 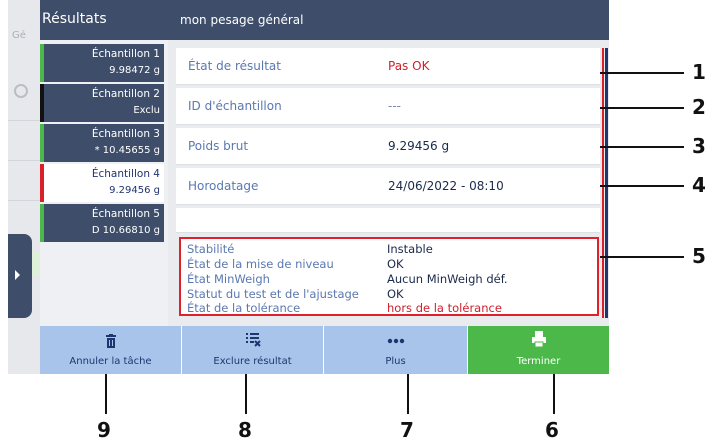 What do you see at coordinates (19, 35) in the screenshot?
I see `background-text: Gé` at bounding box center [19, 35].